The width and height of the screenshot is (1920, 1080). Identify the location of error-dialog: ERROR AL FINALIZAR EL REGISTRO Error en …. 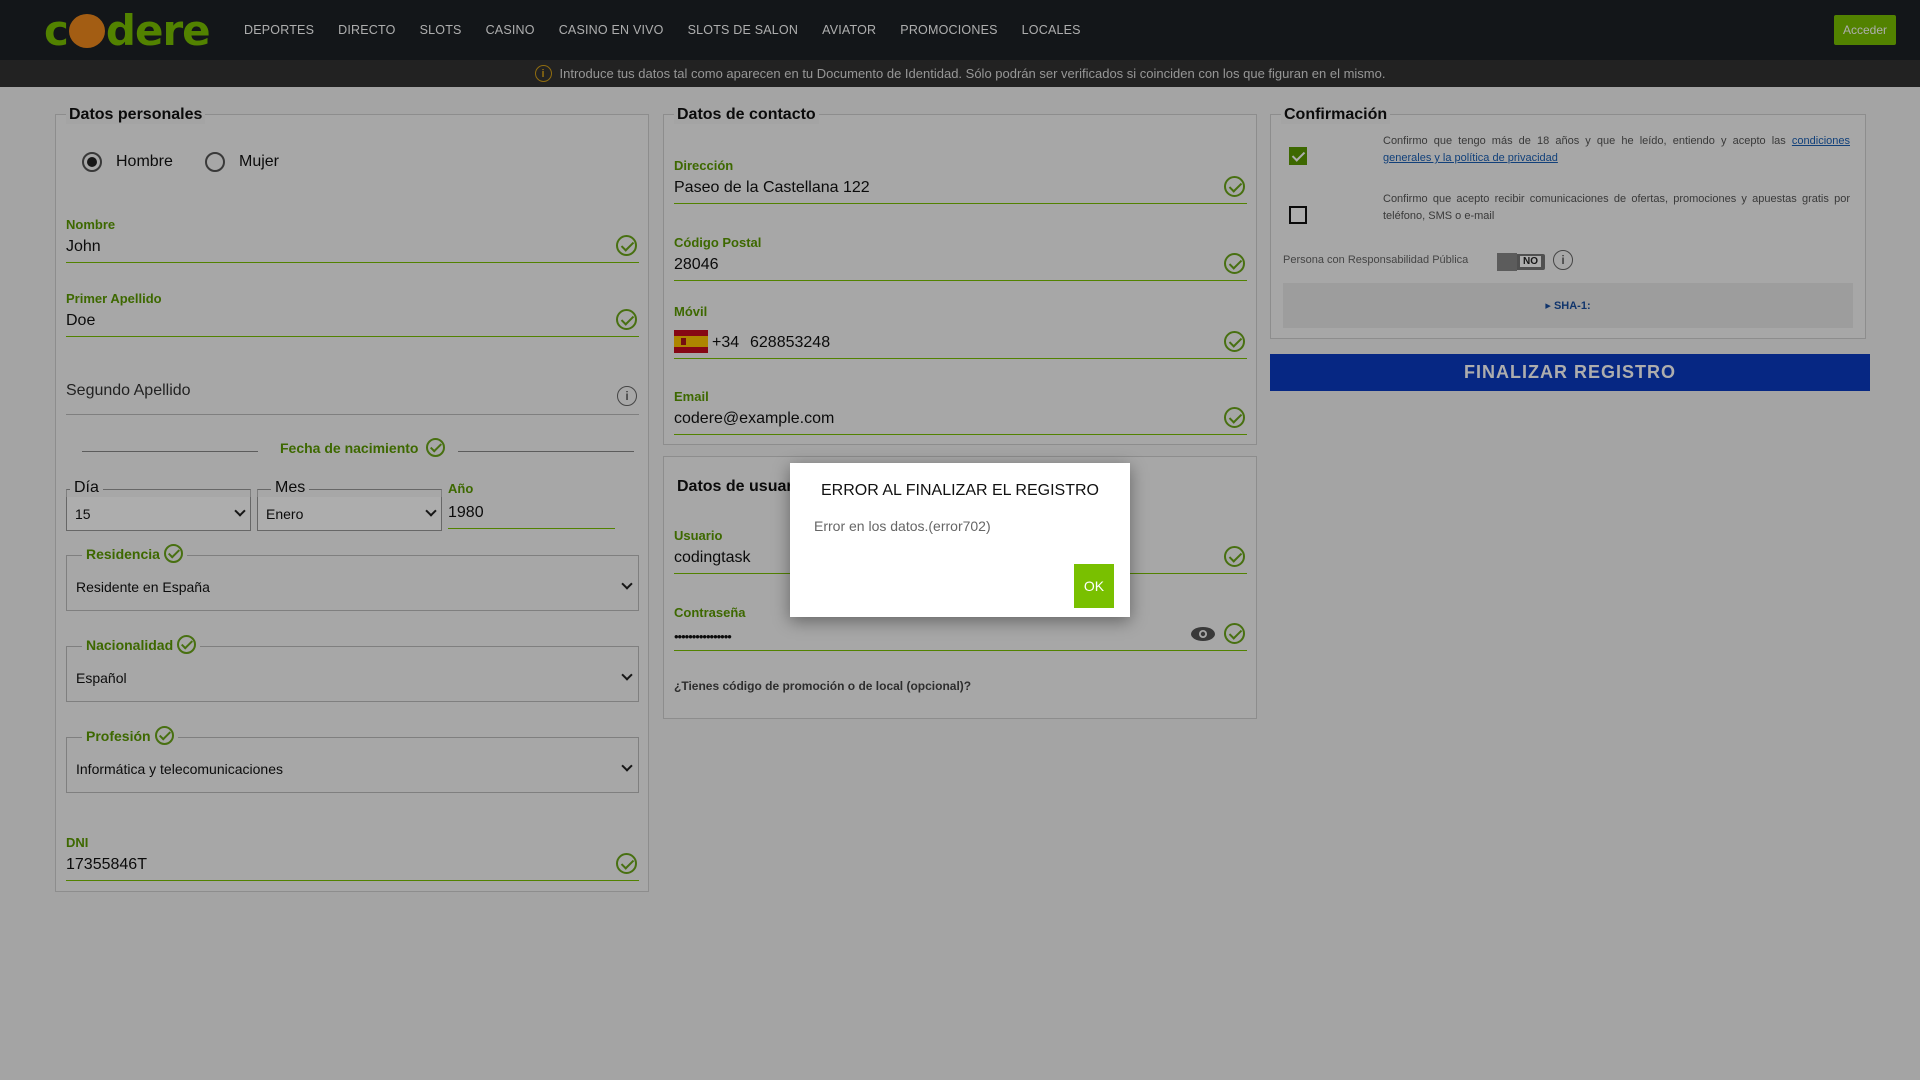
(960, 540).